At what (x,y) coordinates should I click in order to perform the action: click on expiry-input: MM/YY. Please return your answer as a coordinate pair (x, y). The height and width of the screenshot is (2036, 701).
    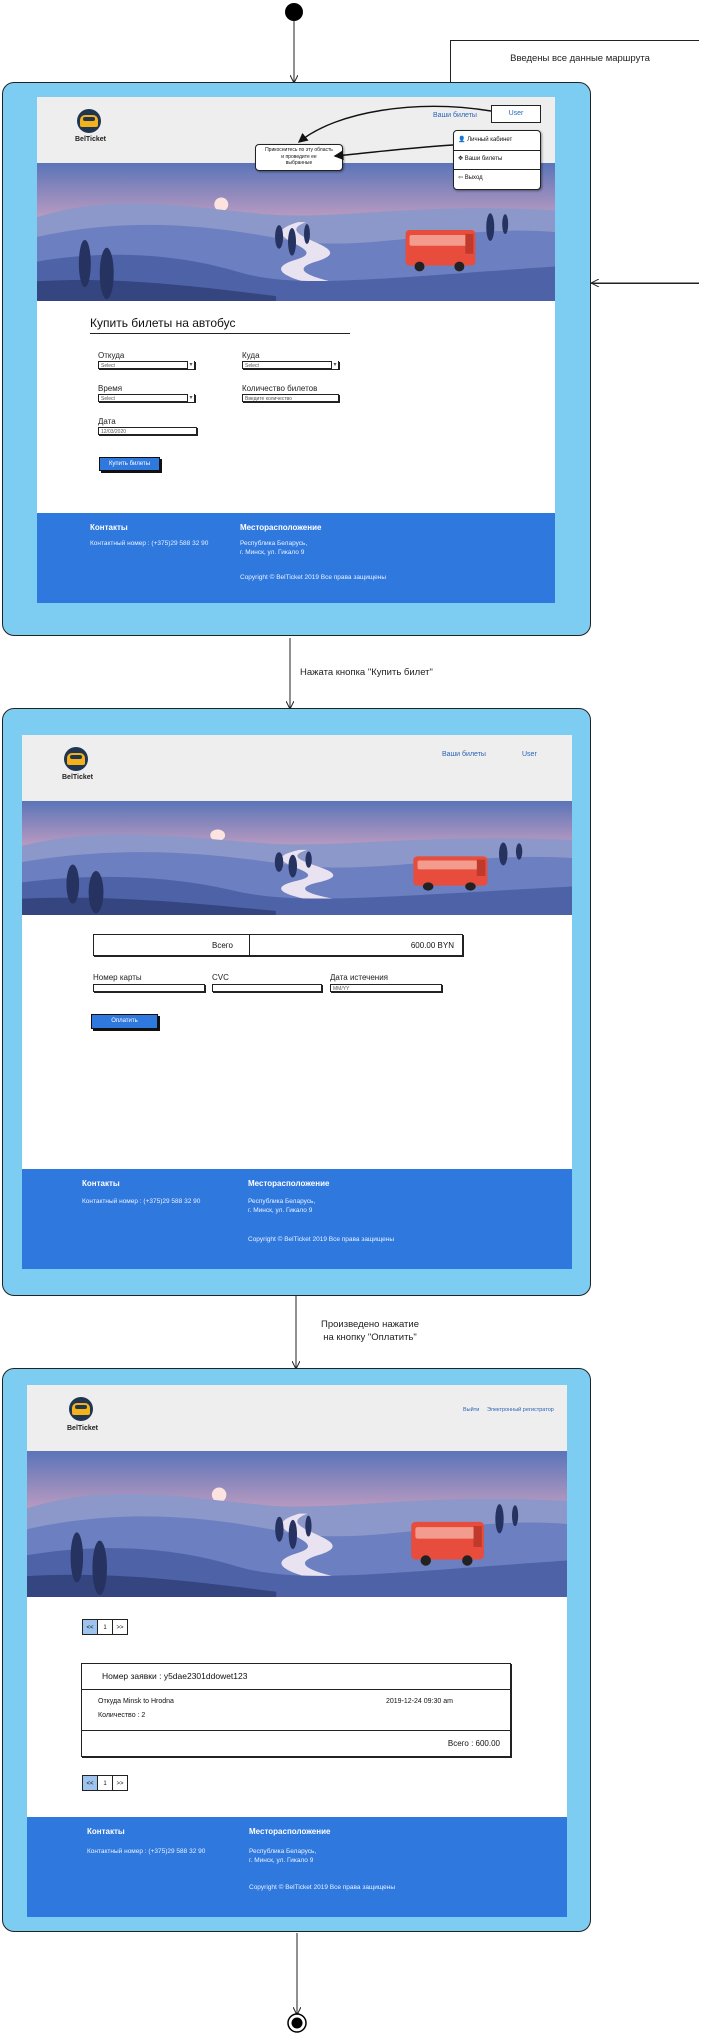
    Looking at the image, I should click on (386, 988).